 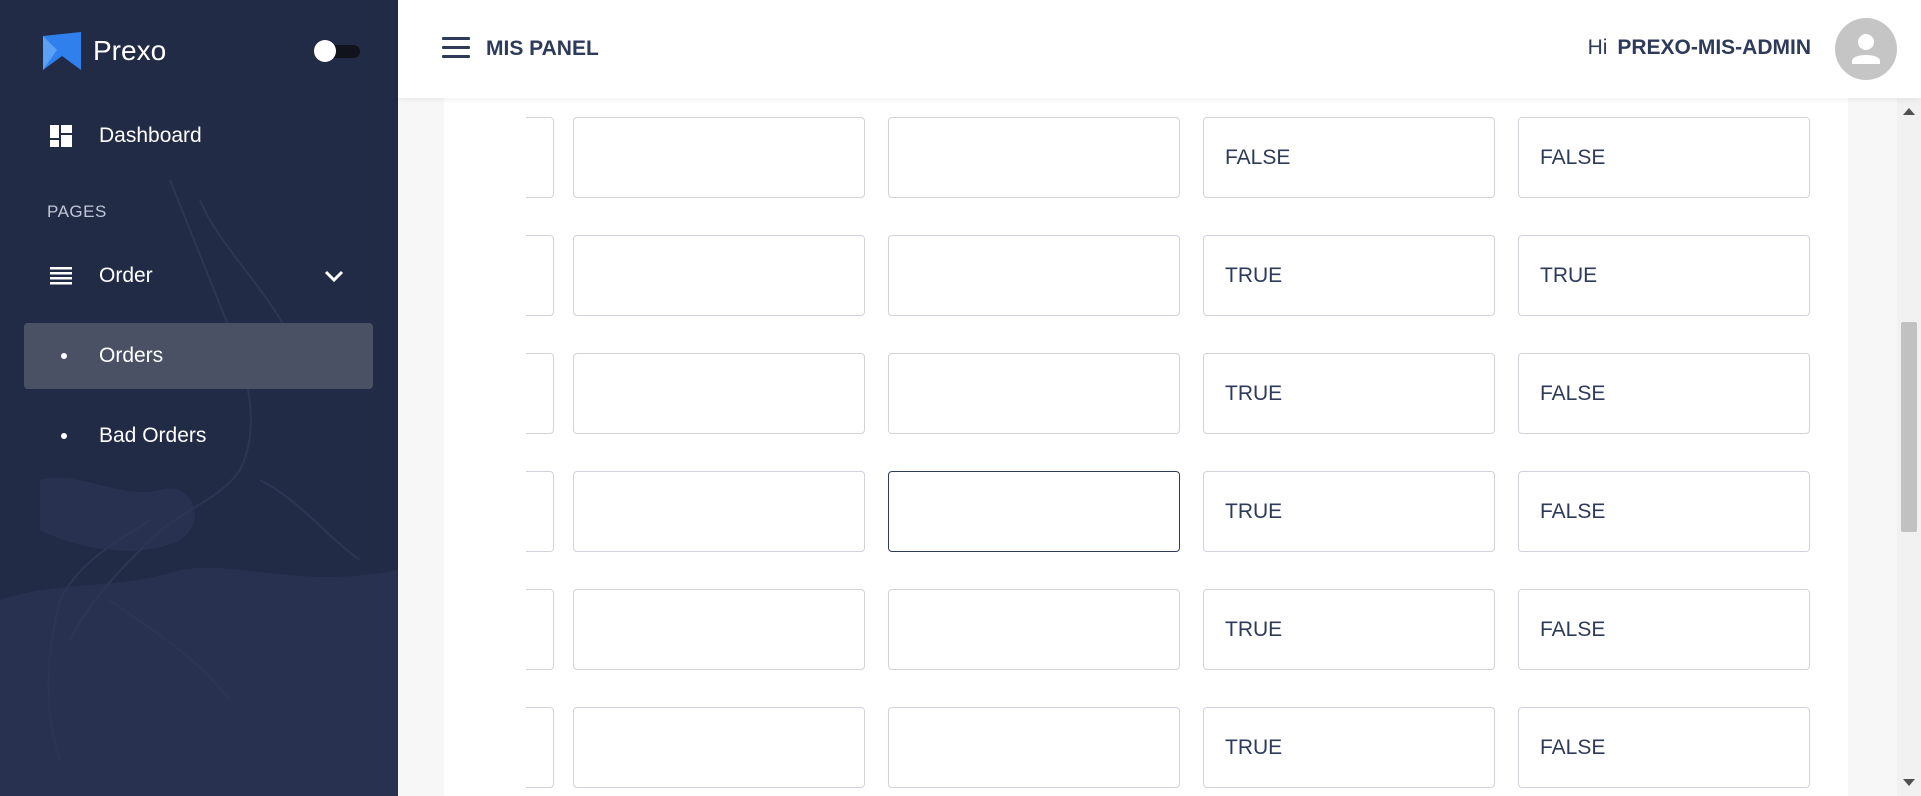 What do you see at coordinates (1909, 111) in the screenshot?
I see `scroll-up-arrow-icon` at bounding box center [1909, 111].